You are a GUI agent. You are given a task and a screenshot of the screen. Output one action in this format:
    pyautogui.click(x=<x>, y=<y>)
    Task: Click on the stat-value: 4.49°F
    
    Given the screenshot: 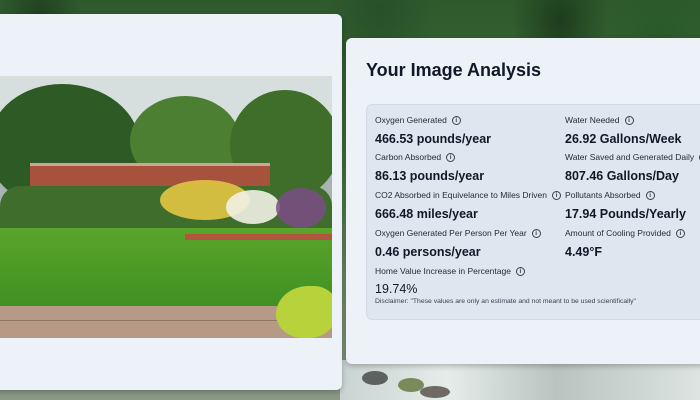 What is the action you would take?
    pyautogui.click(x=583, y=252)
    